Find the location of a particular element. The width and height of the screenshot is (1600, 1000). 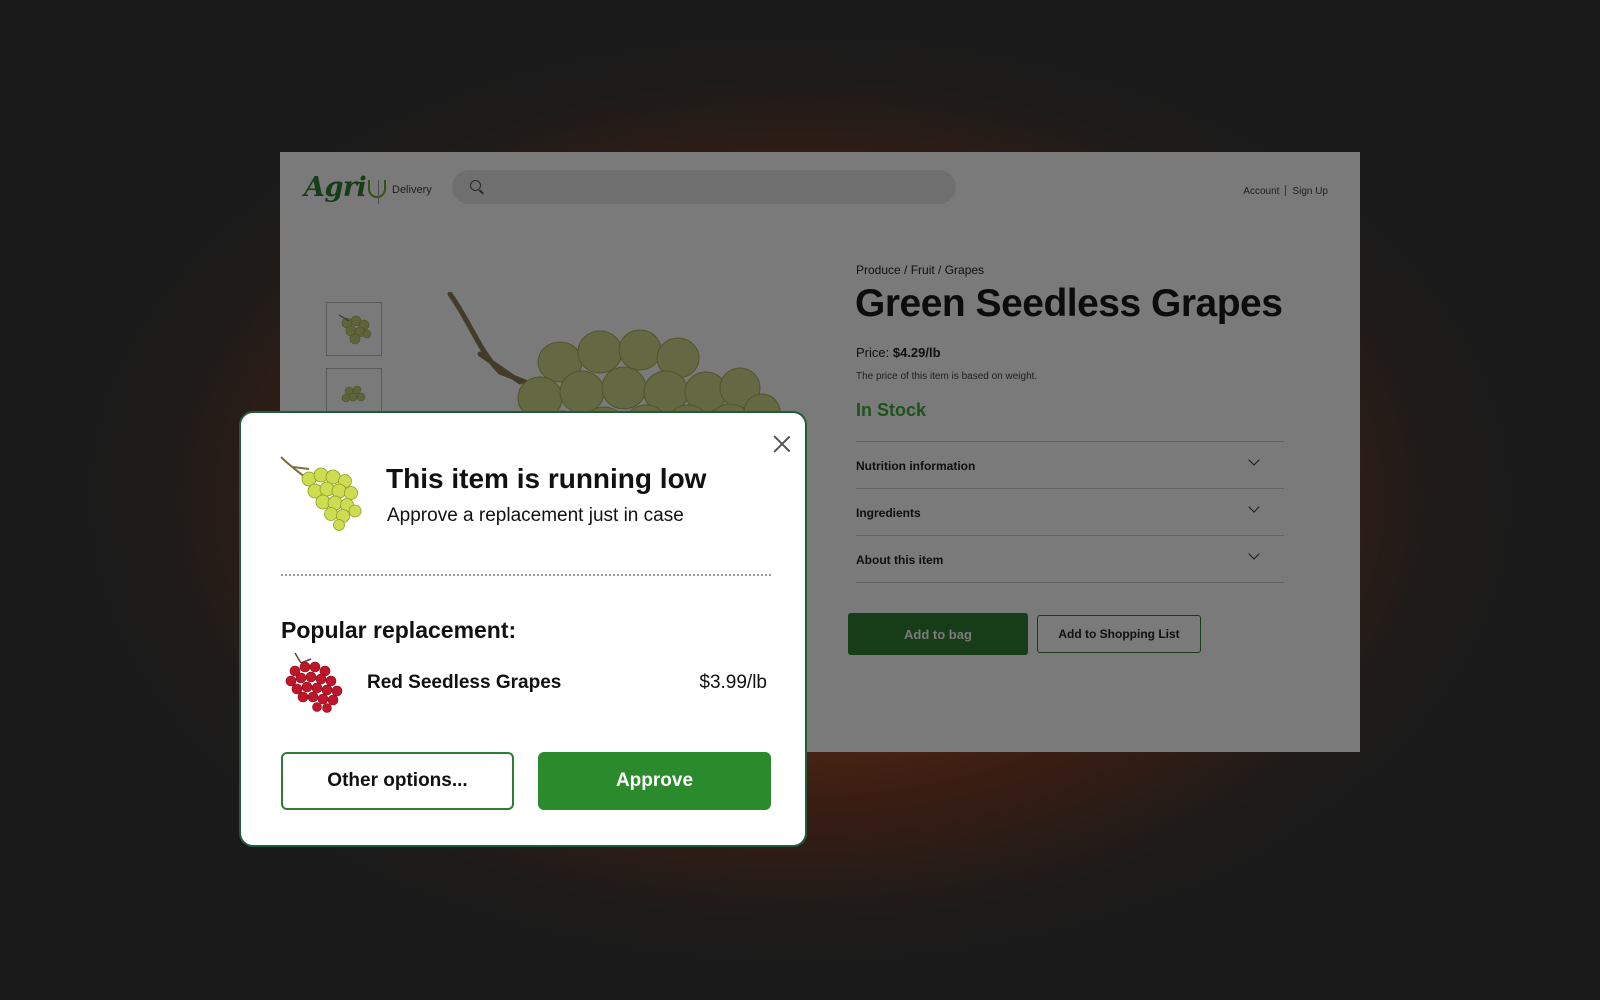

stock-status: In Stock is located at coordinates (891, 410).